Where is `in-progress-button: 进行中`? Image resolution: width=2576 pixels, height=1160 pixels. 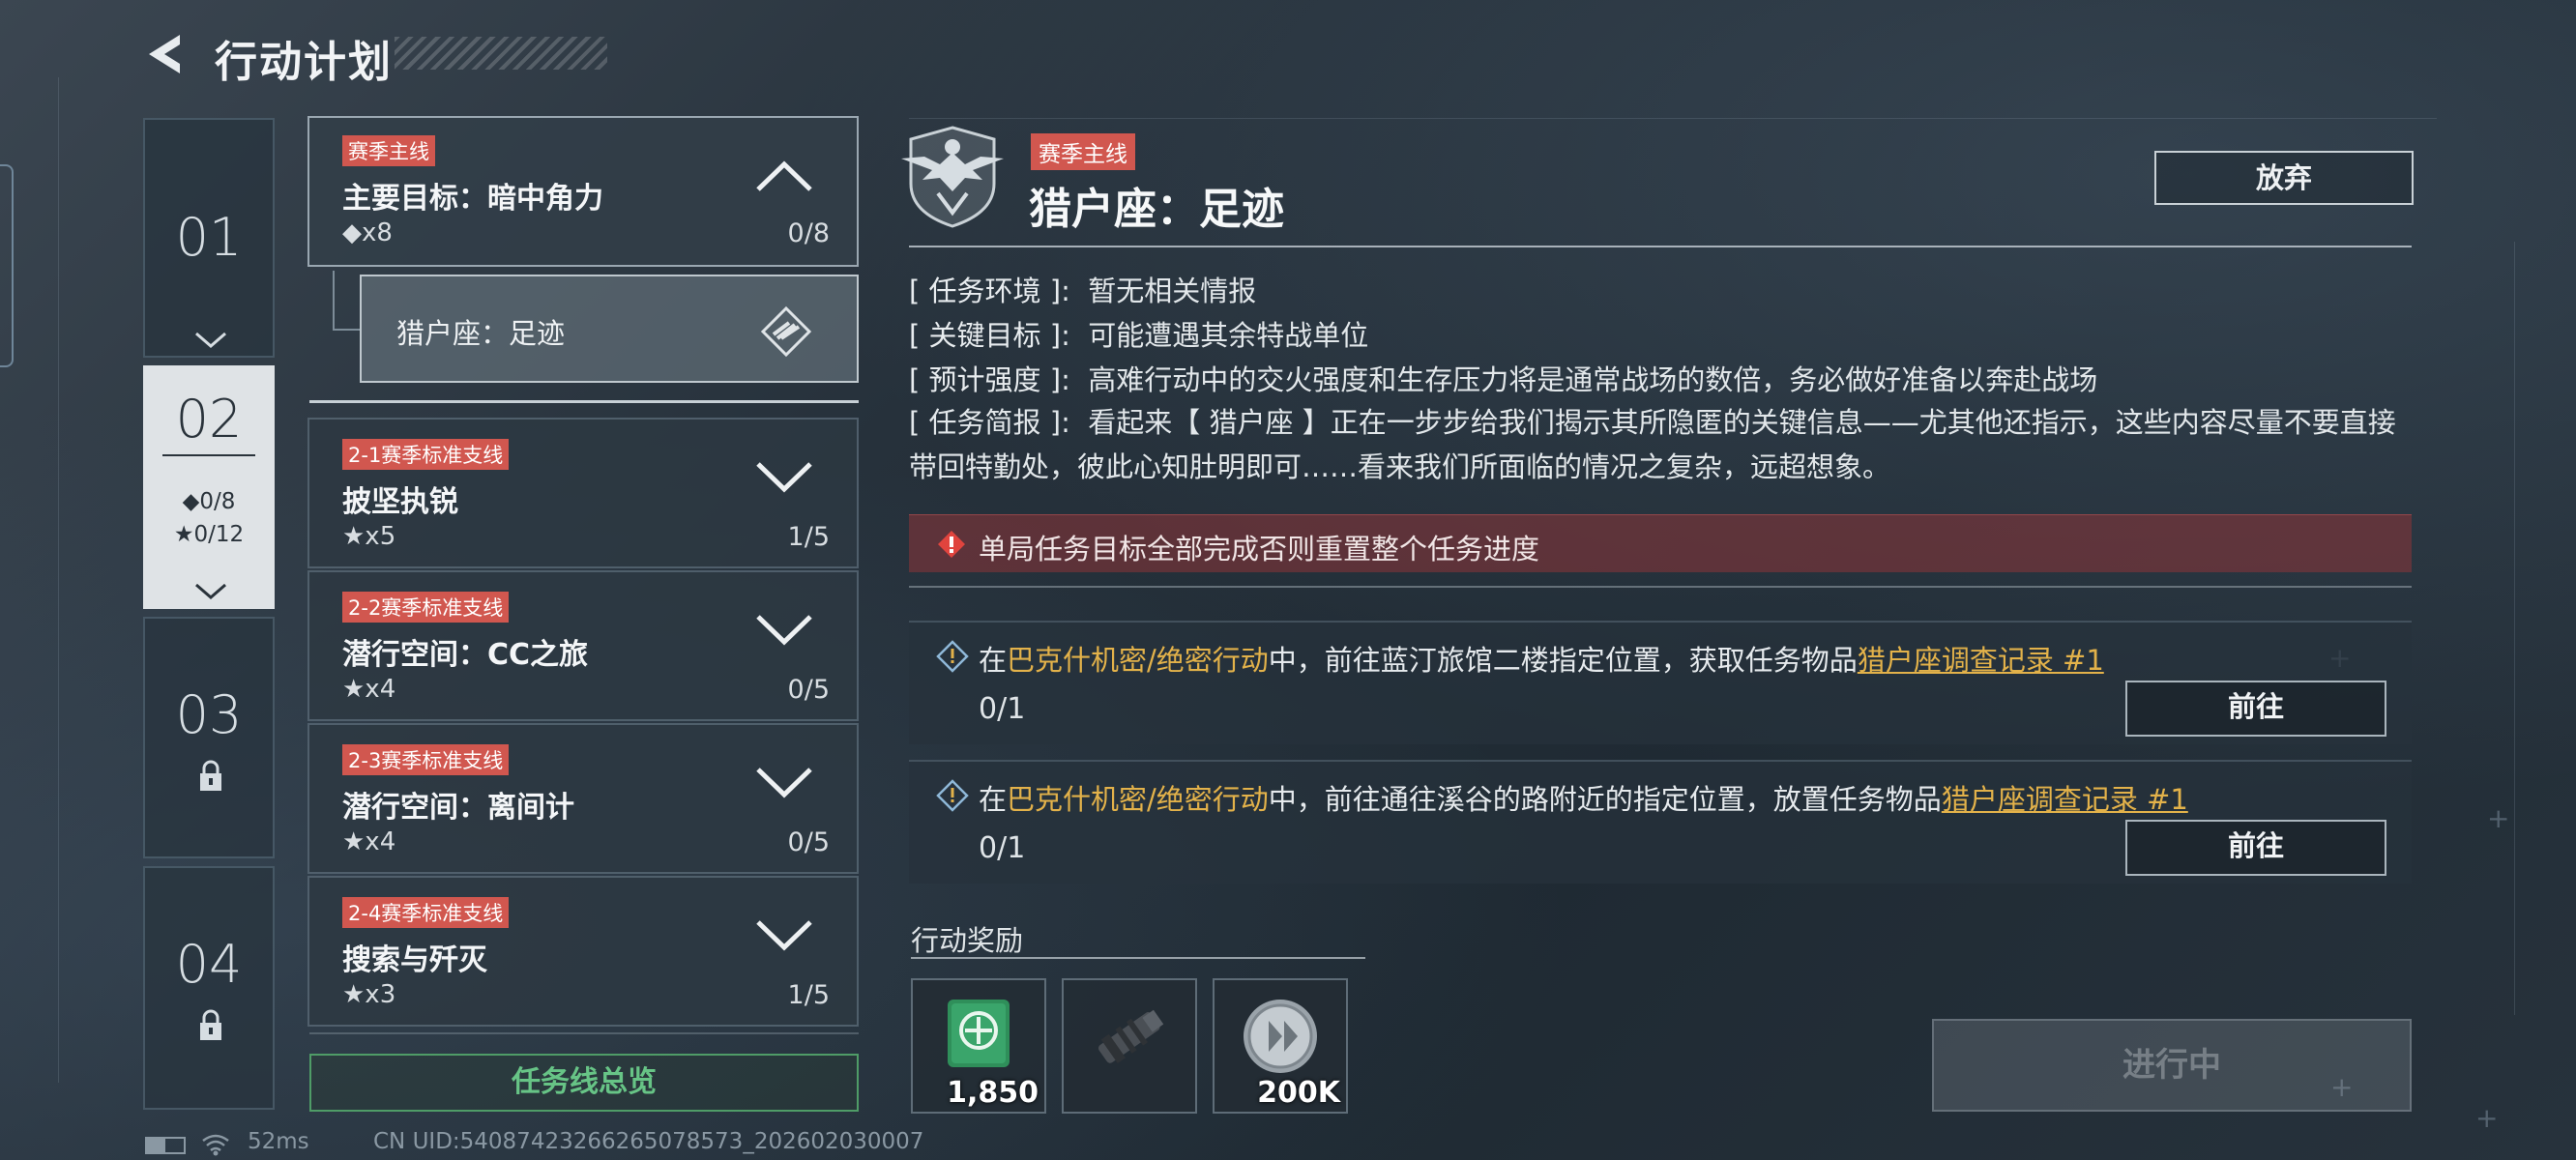 in-progress-button: 进行中 is located at coordinates (2172, 1065).